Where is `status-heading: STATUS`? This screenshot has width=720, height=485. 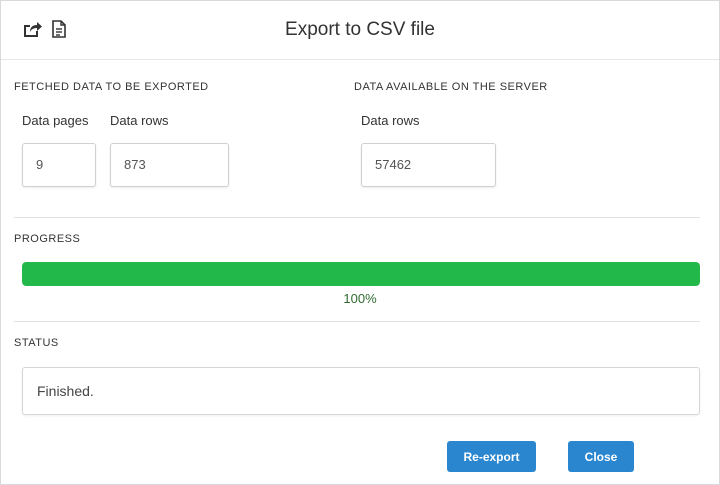
status-heading: STATUS is located at coordinates (36, 343).